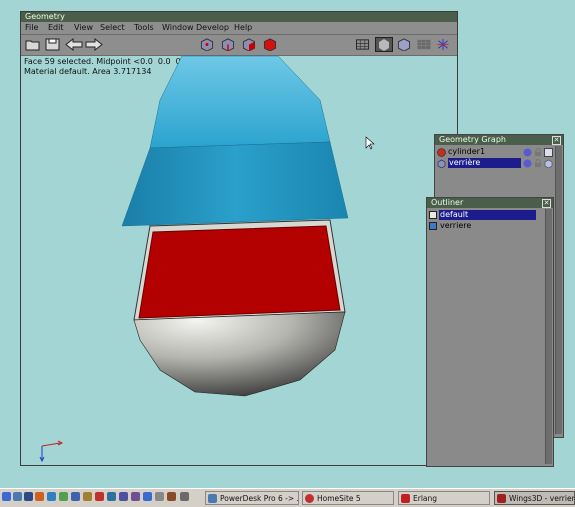 This screenshot has height=507, width=575. I want to click on menu-select: Select, so click(112, 28).